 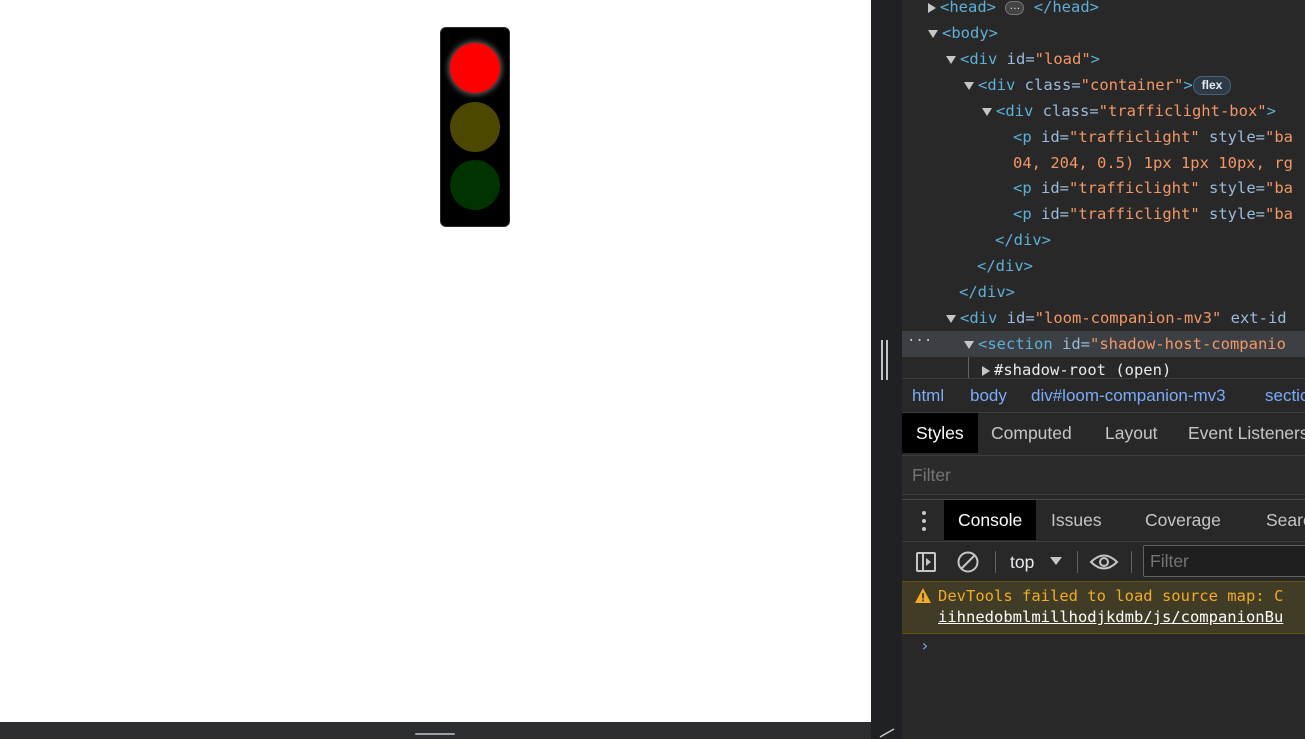 I want to click on sidebar-toggle-icon, so click(x=926, y=562).